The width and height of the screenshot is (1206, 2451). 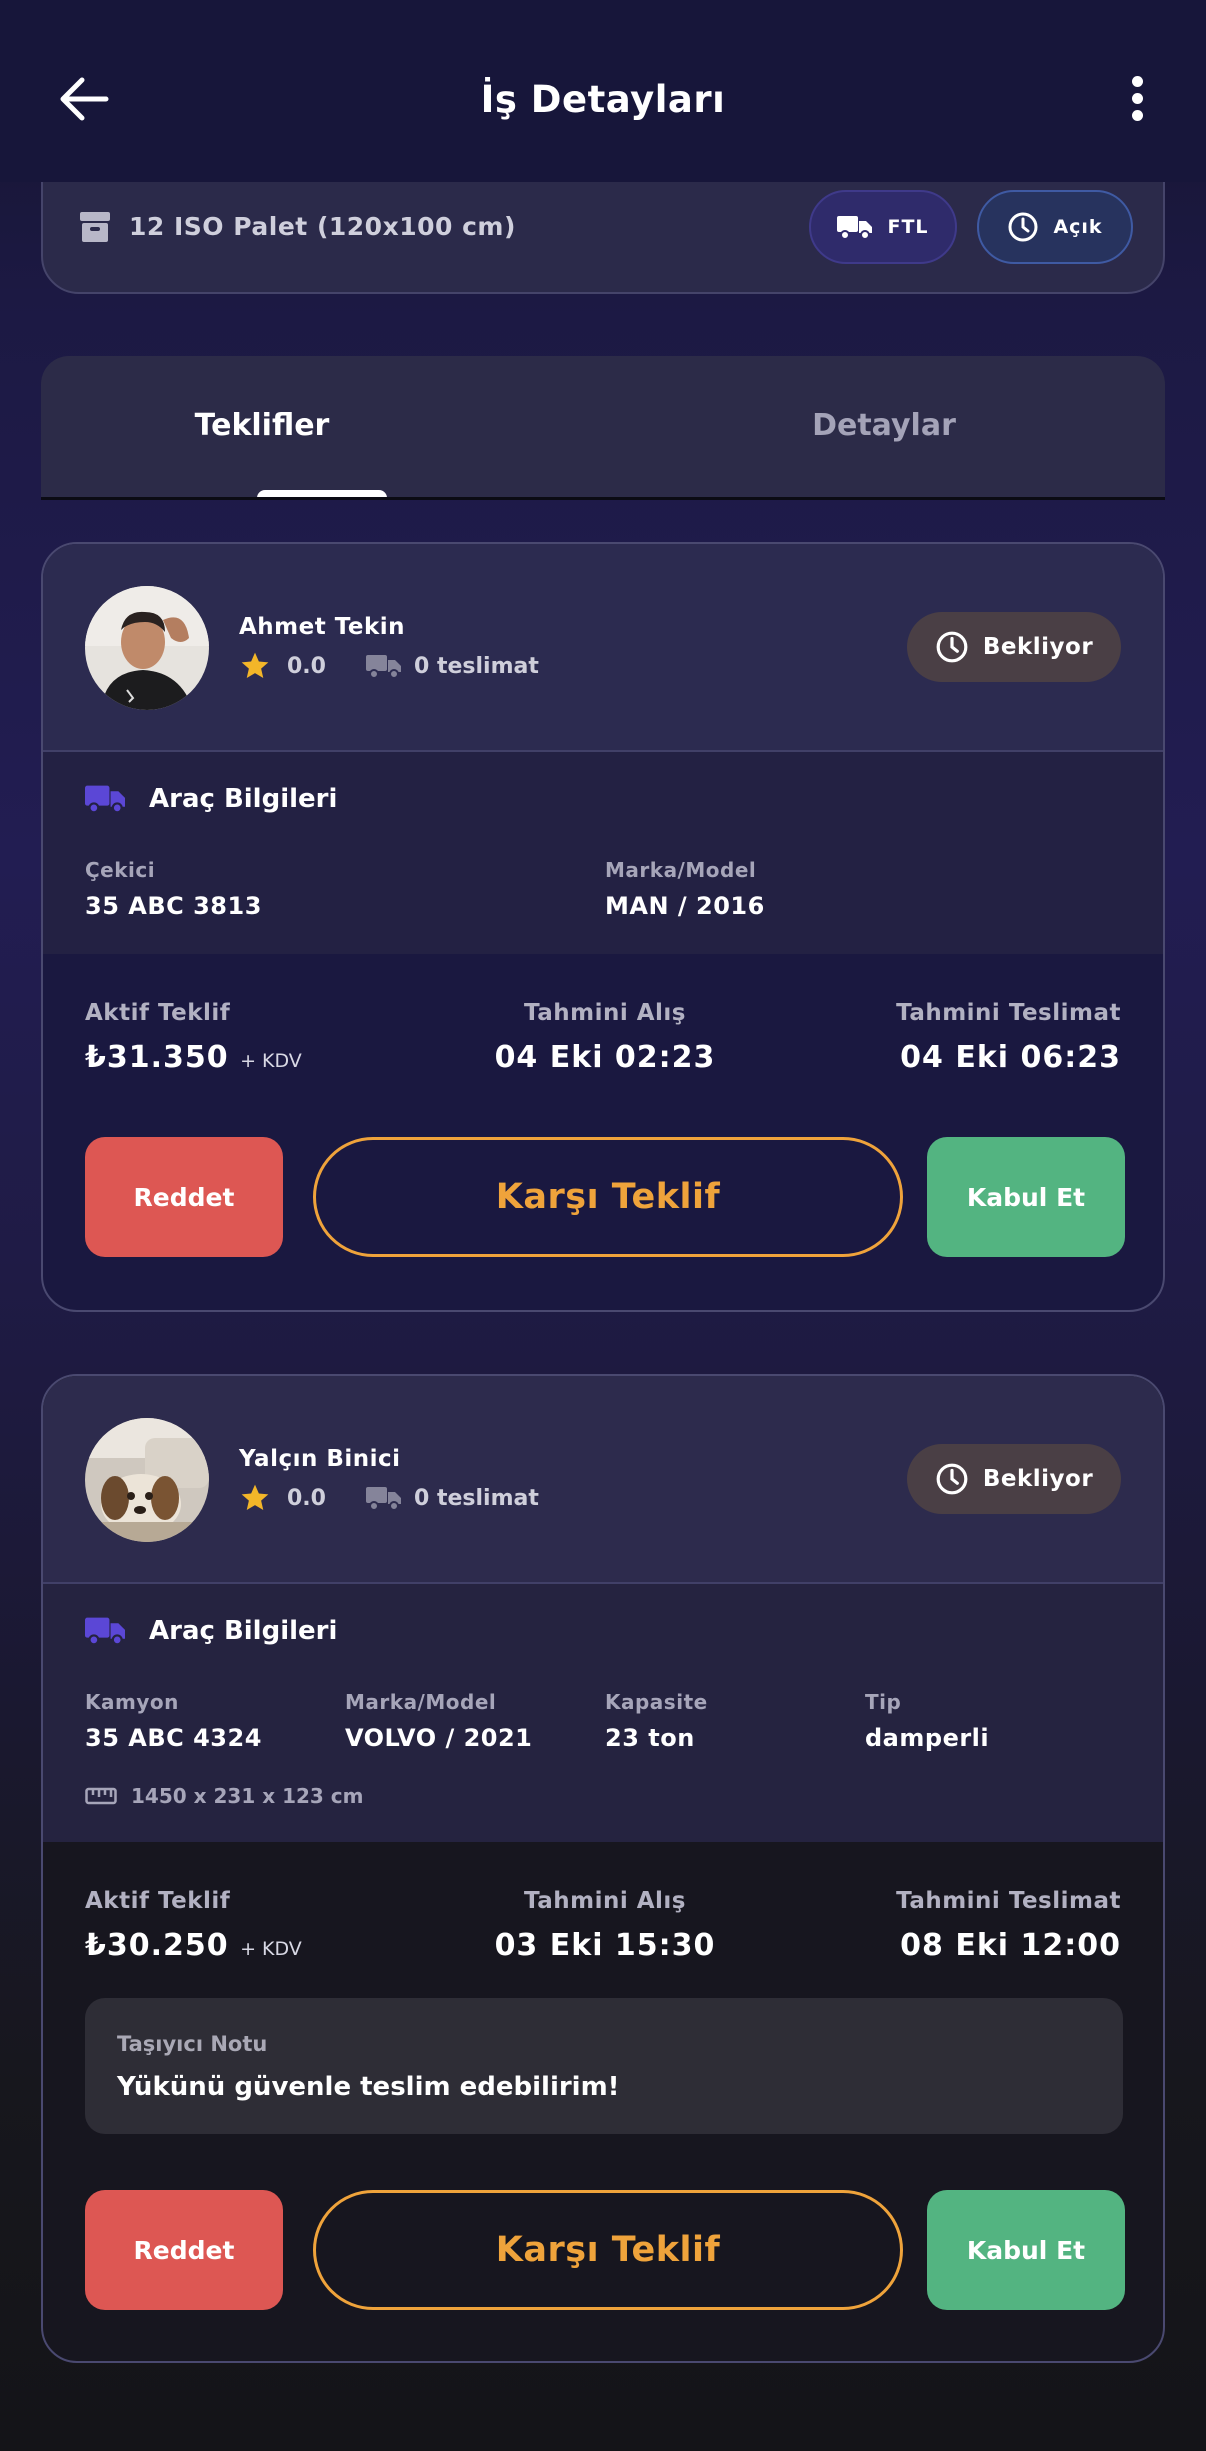 I want to click on estimated-pickup: Tahmini Alış 04 Eki 02:23, so click(x=605, y=1037).